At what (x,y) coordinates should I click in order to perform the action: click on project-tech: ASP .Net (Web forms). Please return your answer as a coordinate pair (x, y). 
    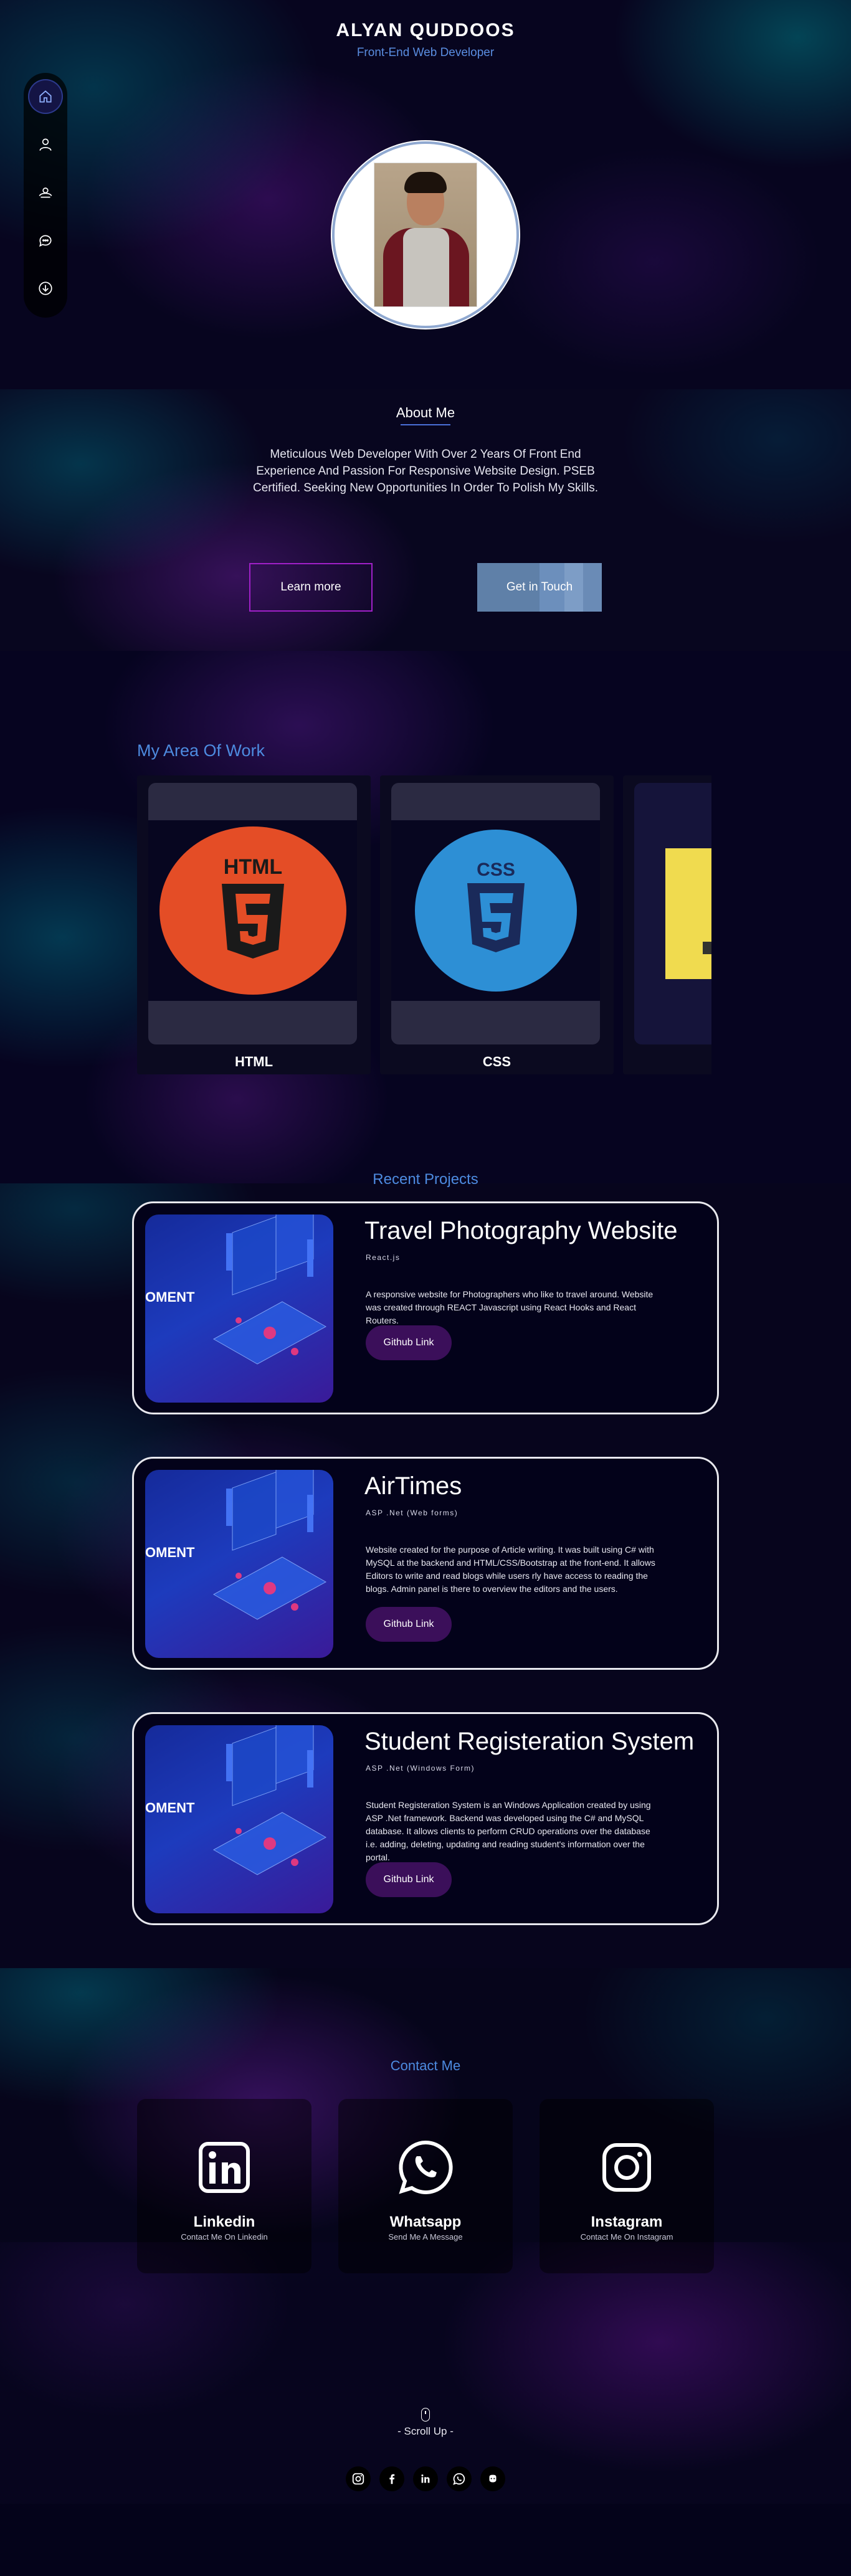
    Looking at the image, I should click on (413, 1513).